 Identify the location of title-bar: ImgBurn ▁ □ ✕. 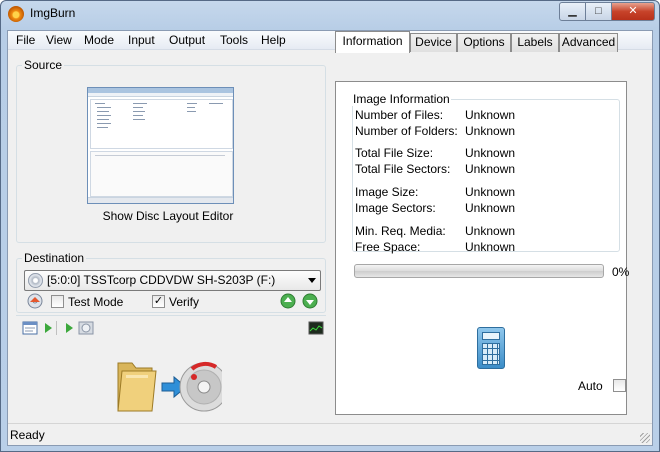
(330, 15).